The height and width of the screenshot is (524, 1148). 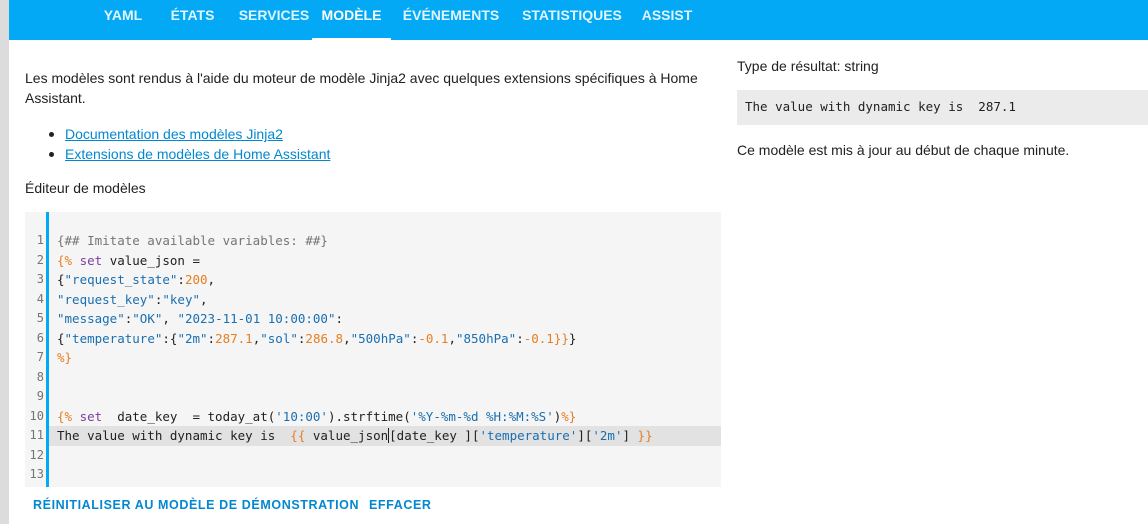 I want to click on line-number: 6, so click(x=40, y=337).